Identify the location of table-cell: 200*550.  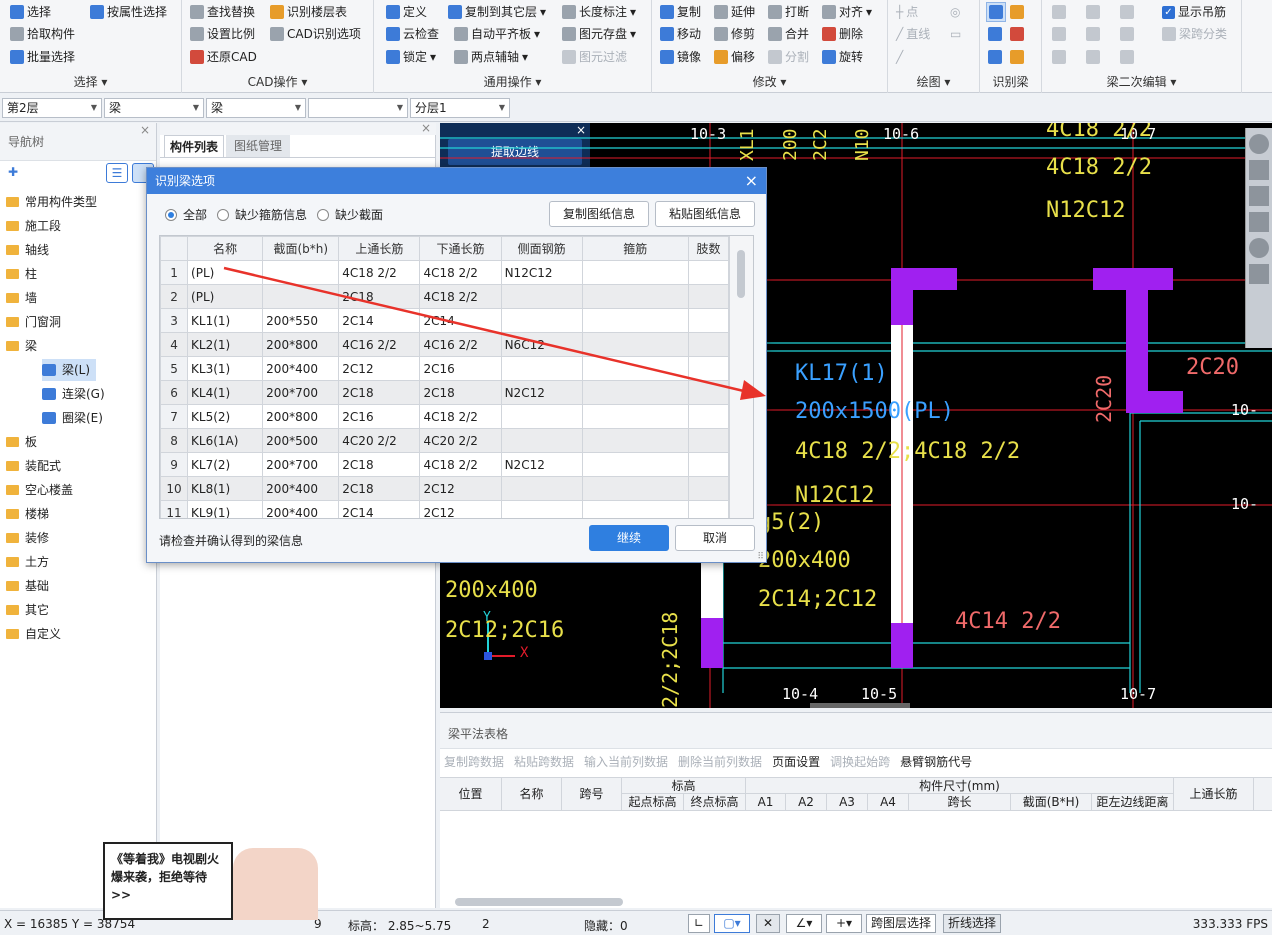
(301, 320).